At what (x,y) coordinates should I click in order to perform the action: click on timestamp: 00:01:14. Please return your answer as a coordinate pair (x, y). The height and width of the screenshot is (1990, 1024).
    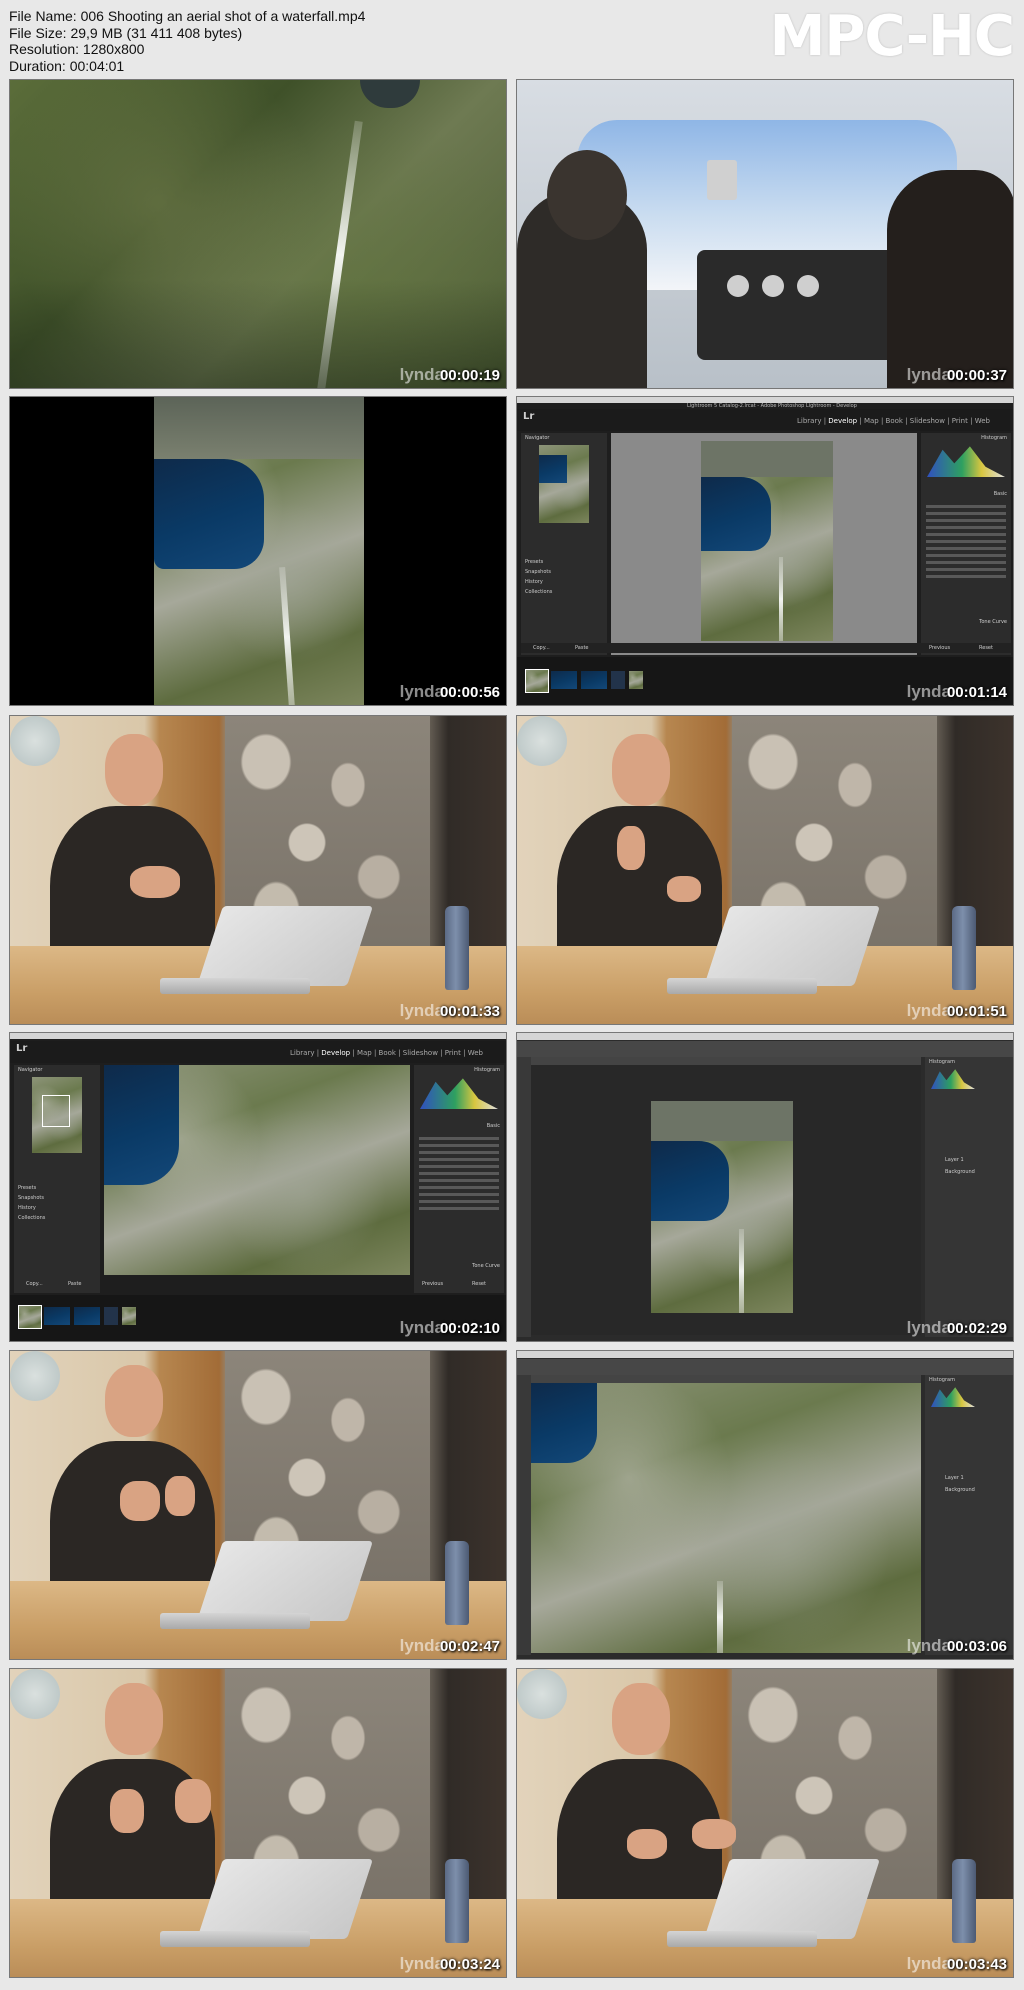
    Looking at the image, I should click on (976, 692).